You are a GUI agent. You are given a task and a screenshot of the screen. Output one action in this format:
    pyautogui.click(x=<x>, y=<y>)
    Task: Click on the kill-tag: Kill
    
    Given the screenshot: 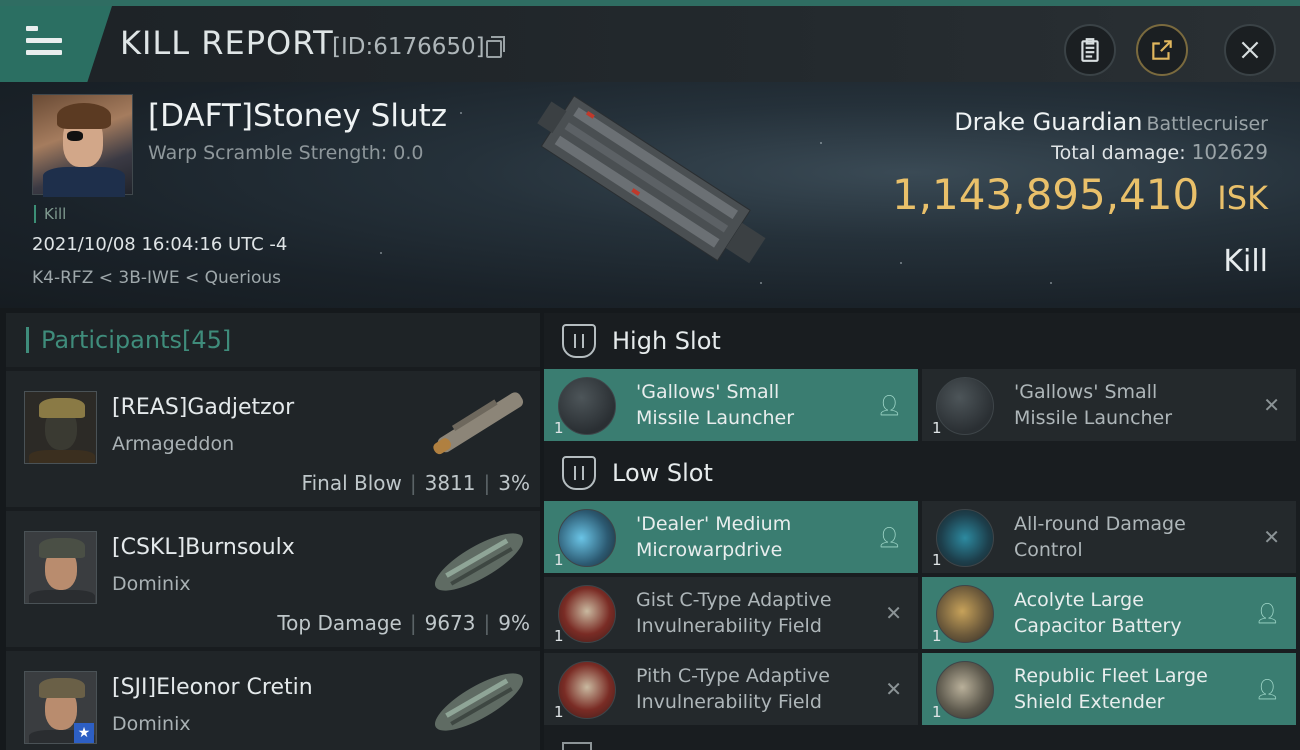 What is the action you would take?
    pyautogui.click(x=50, y=214)
    